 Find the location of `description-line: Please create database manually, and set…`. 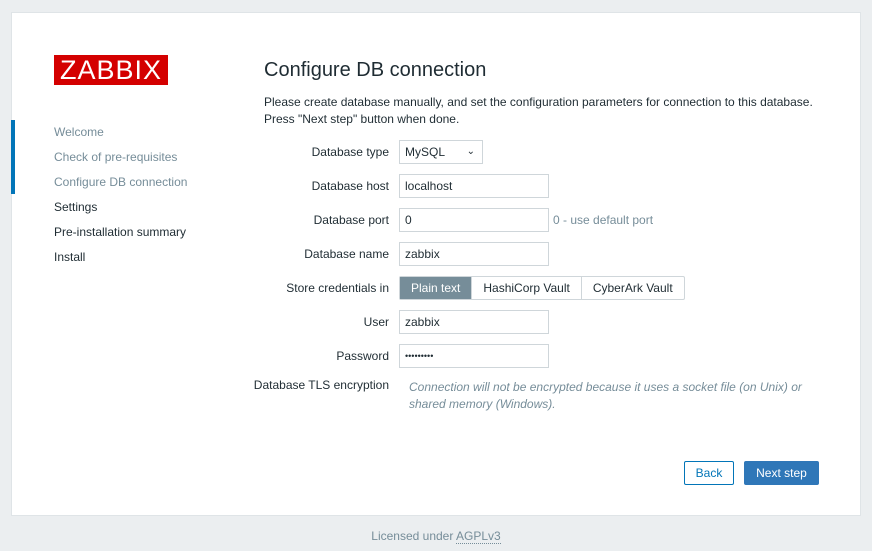

description-line: Please create database manually, and set… is located at coordinates (538, 102).